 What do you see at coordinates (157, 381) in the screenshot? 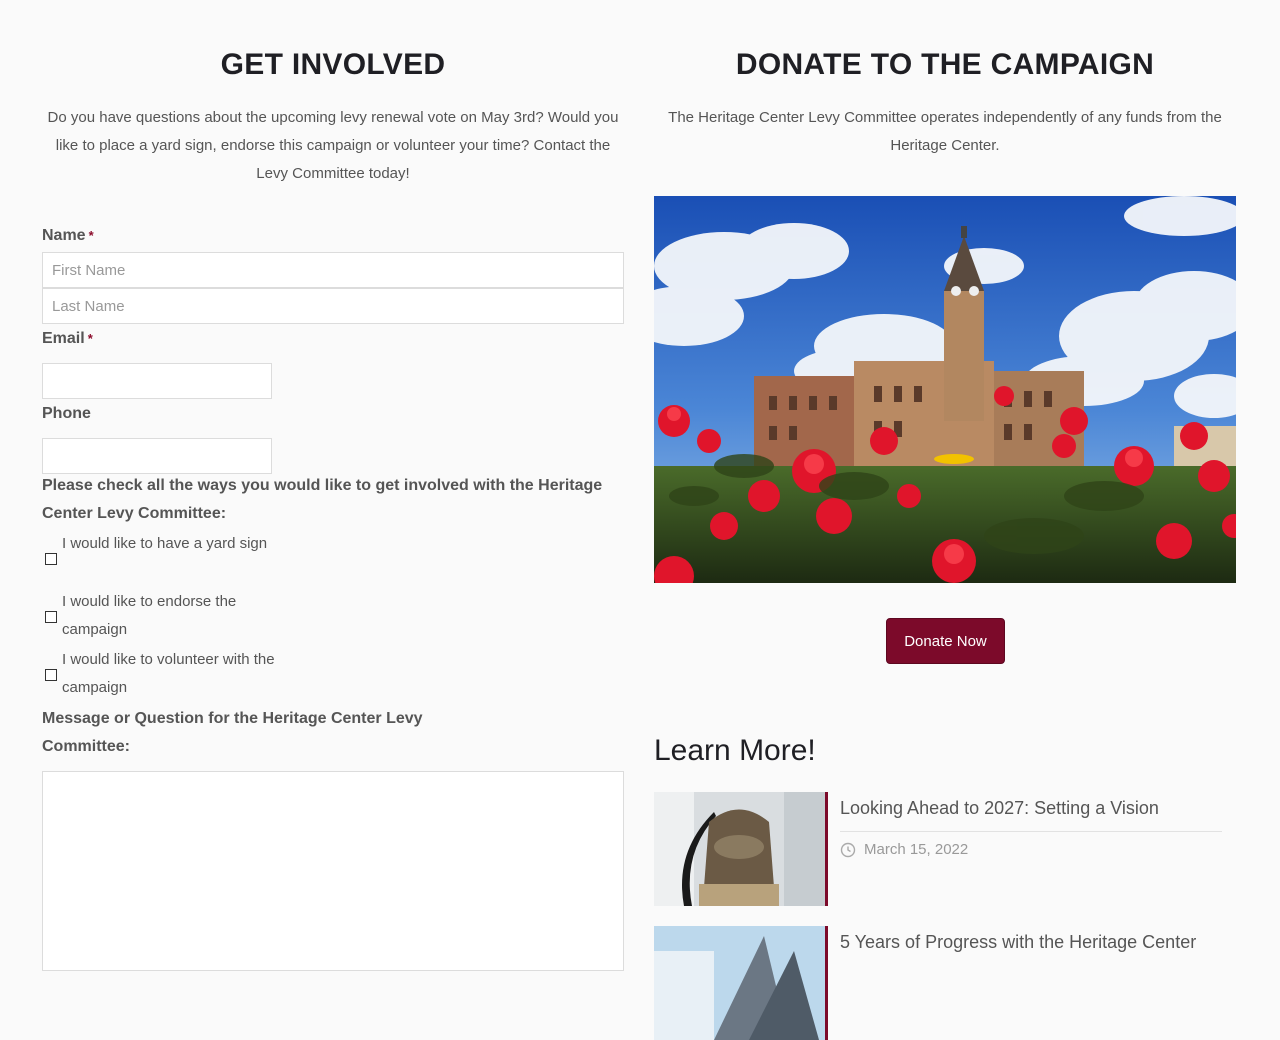
I see `email-input` at bounding box center [157, 381].